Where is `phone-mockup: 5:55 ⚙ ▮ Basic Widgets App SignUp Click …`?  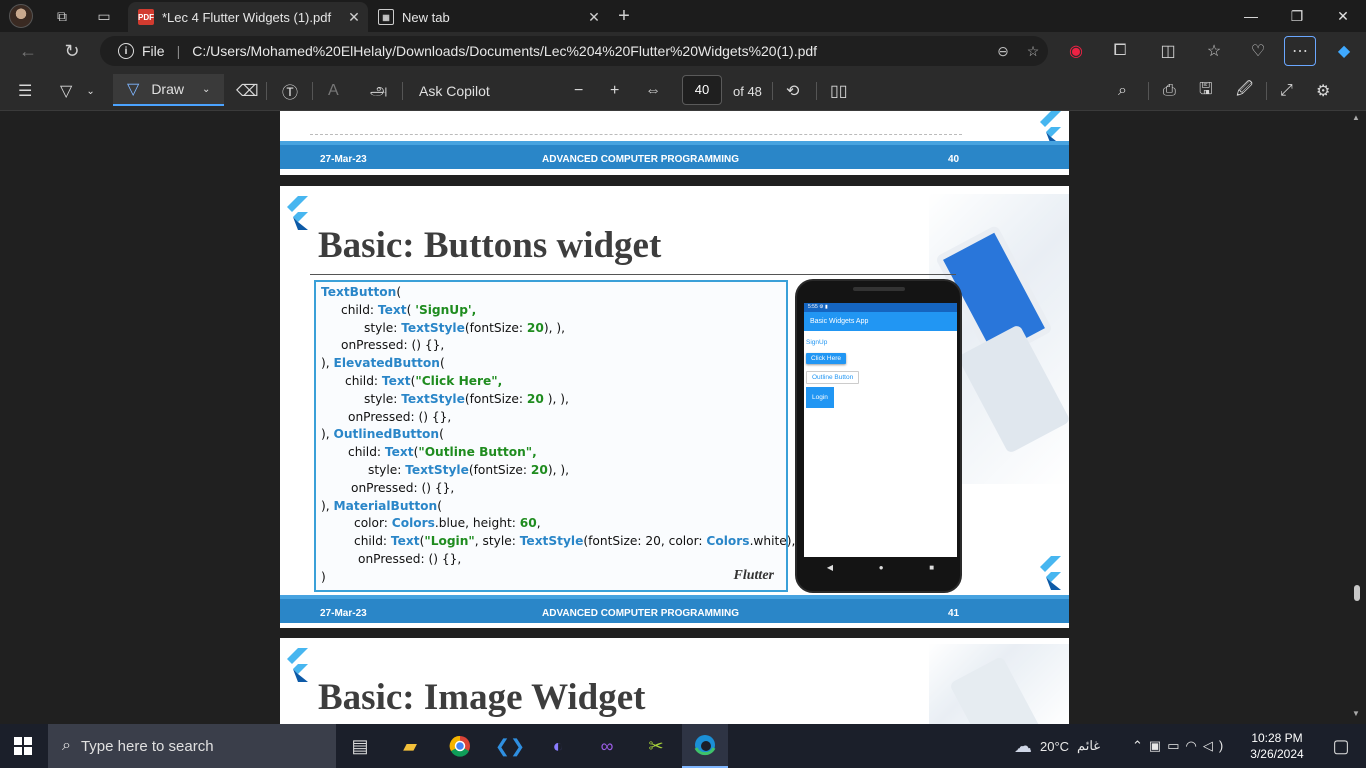
phone-mockup: 5:55 ⚙ ▮ Basic Widgets App SignUp Click … is located at coordinates (878, 436).